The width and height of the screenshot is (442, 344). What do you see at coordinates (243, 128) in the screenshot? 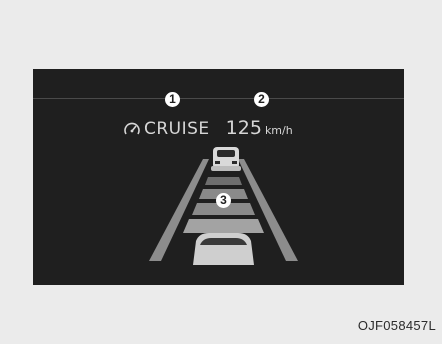
I see `set-speed-value: 125` at bounding box center [243, 128].